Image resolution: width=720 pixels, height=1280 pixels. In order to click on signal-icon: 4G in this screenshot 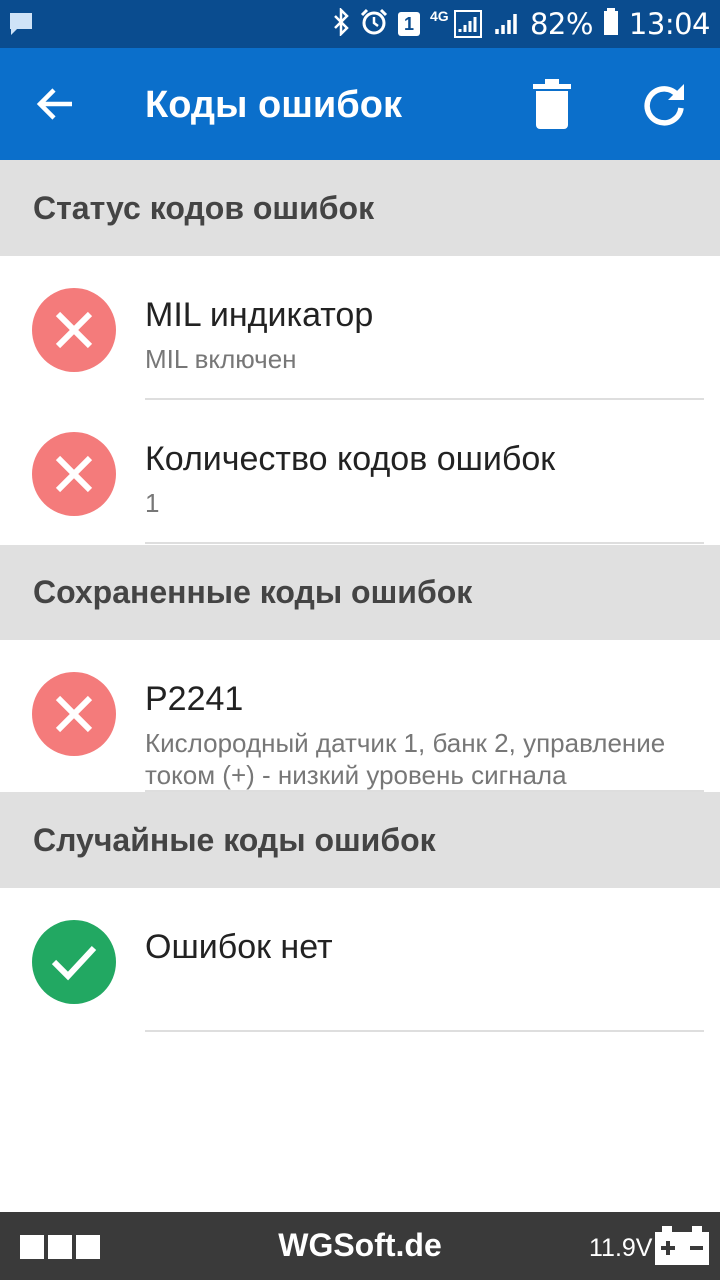, I will do `click(457, 24)`.